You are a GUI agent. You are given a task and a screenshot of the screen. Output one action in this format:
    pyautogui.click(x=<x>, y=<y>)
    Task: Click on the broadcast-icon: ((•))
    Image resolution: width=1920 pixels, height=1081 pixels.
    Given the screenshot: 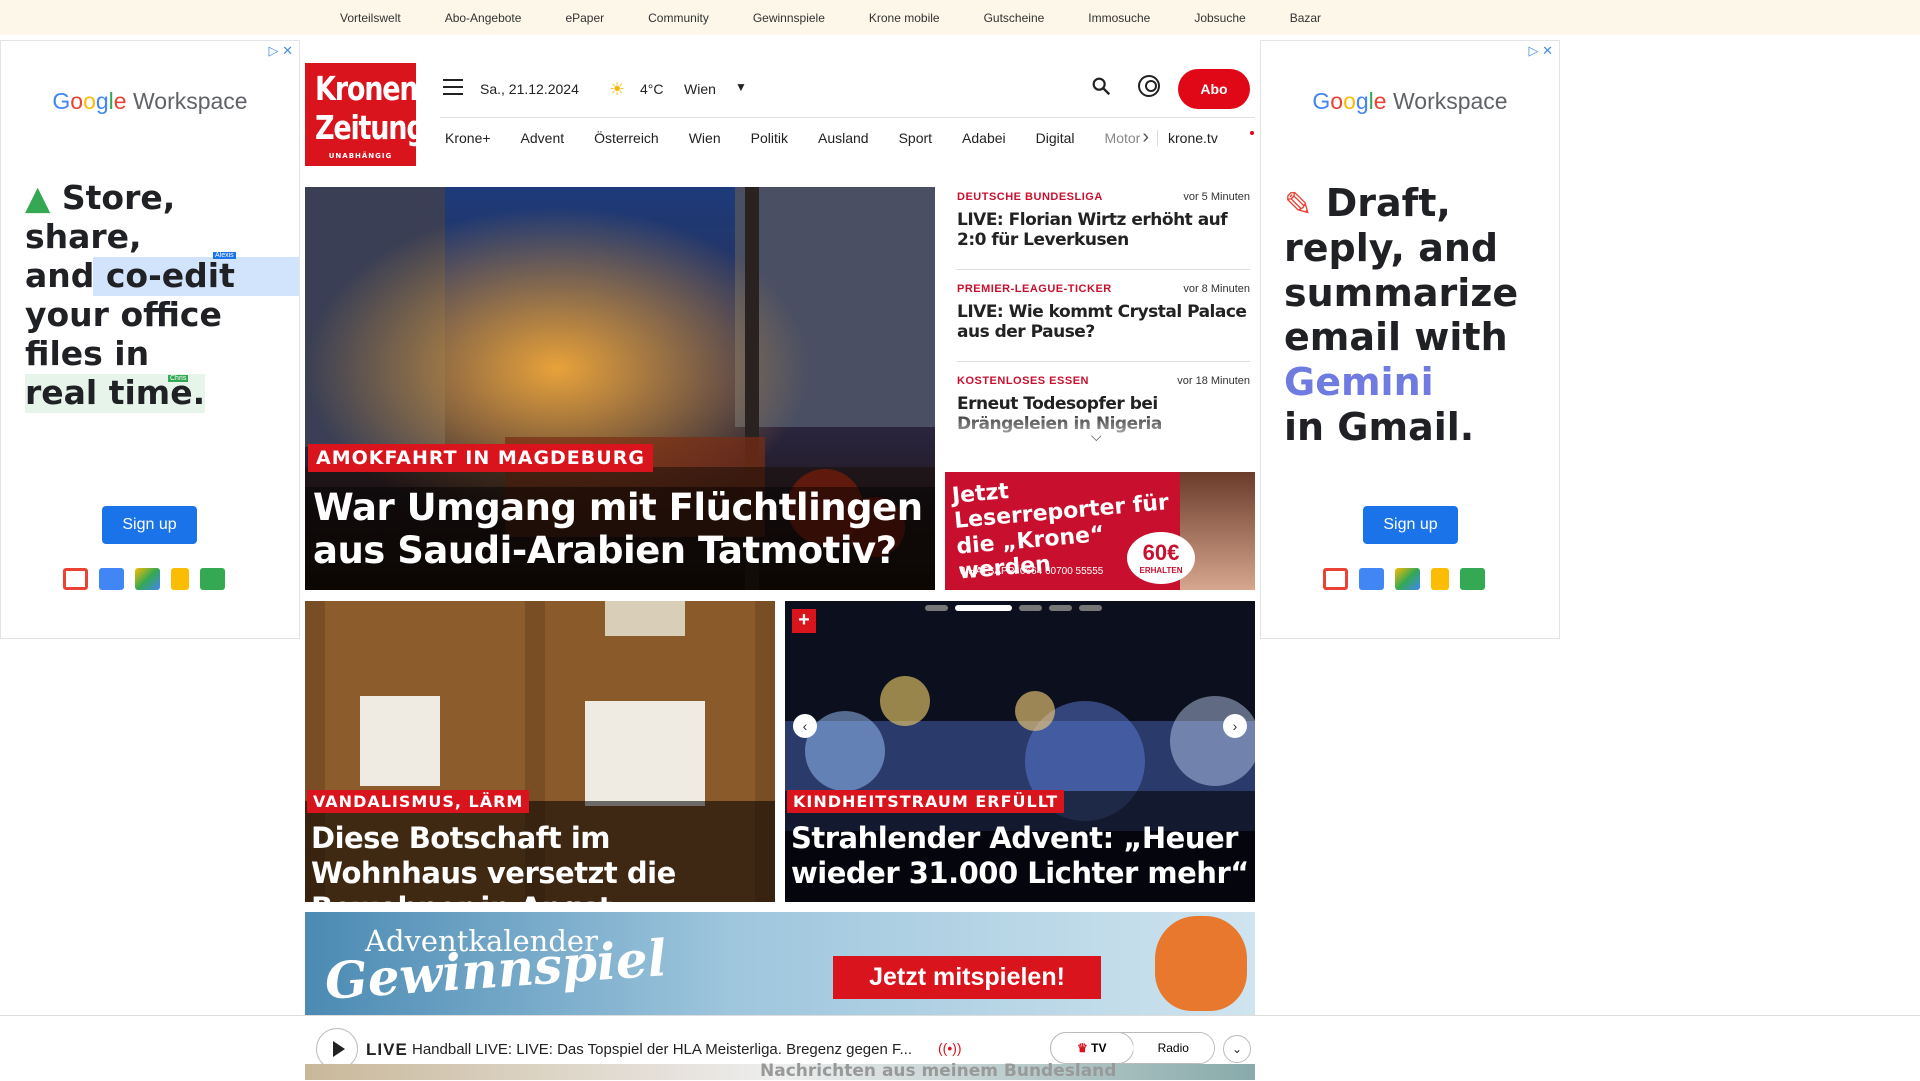 What is the action you would take?
    pyautogui.click(x=950, y=1048)
    